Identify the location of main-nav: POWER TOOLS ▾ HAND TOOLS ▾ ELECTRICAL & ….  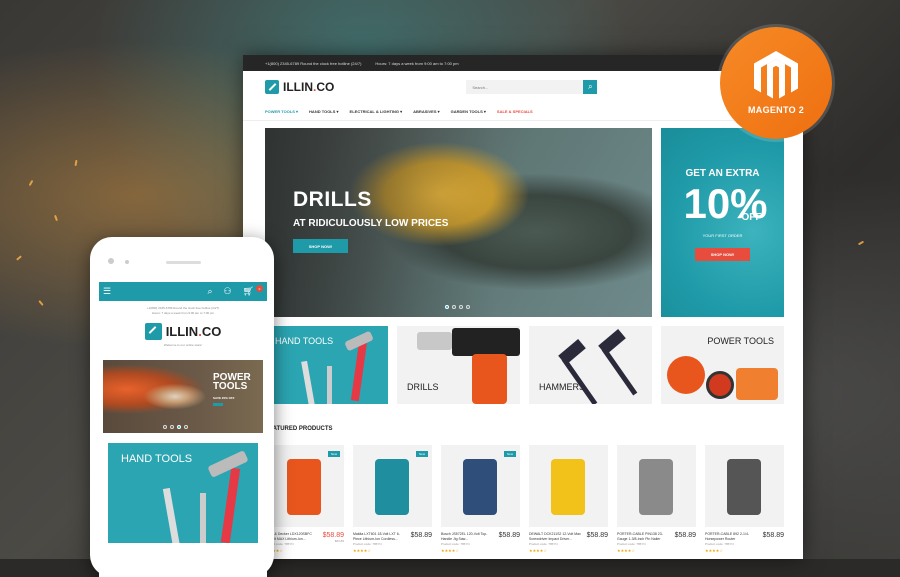
(523, 112).